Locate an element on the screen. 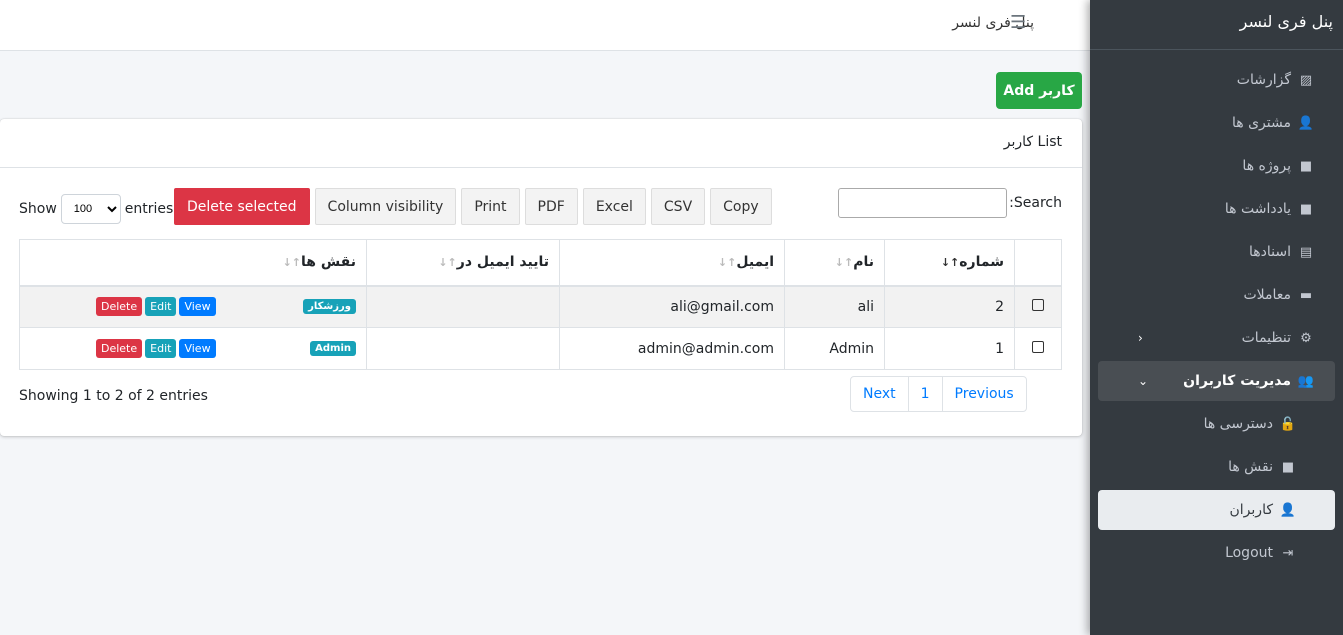 The width and height of the screenshot is (1343, 635). add-user-button: Add کاربر is located at coordinates (1039, 90).